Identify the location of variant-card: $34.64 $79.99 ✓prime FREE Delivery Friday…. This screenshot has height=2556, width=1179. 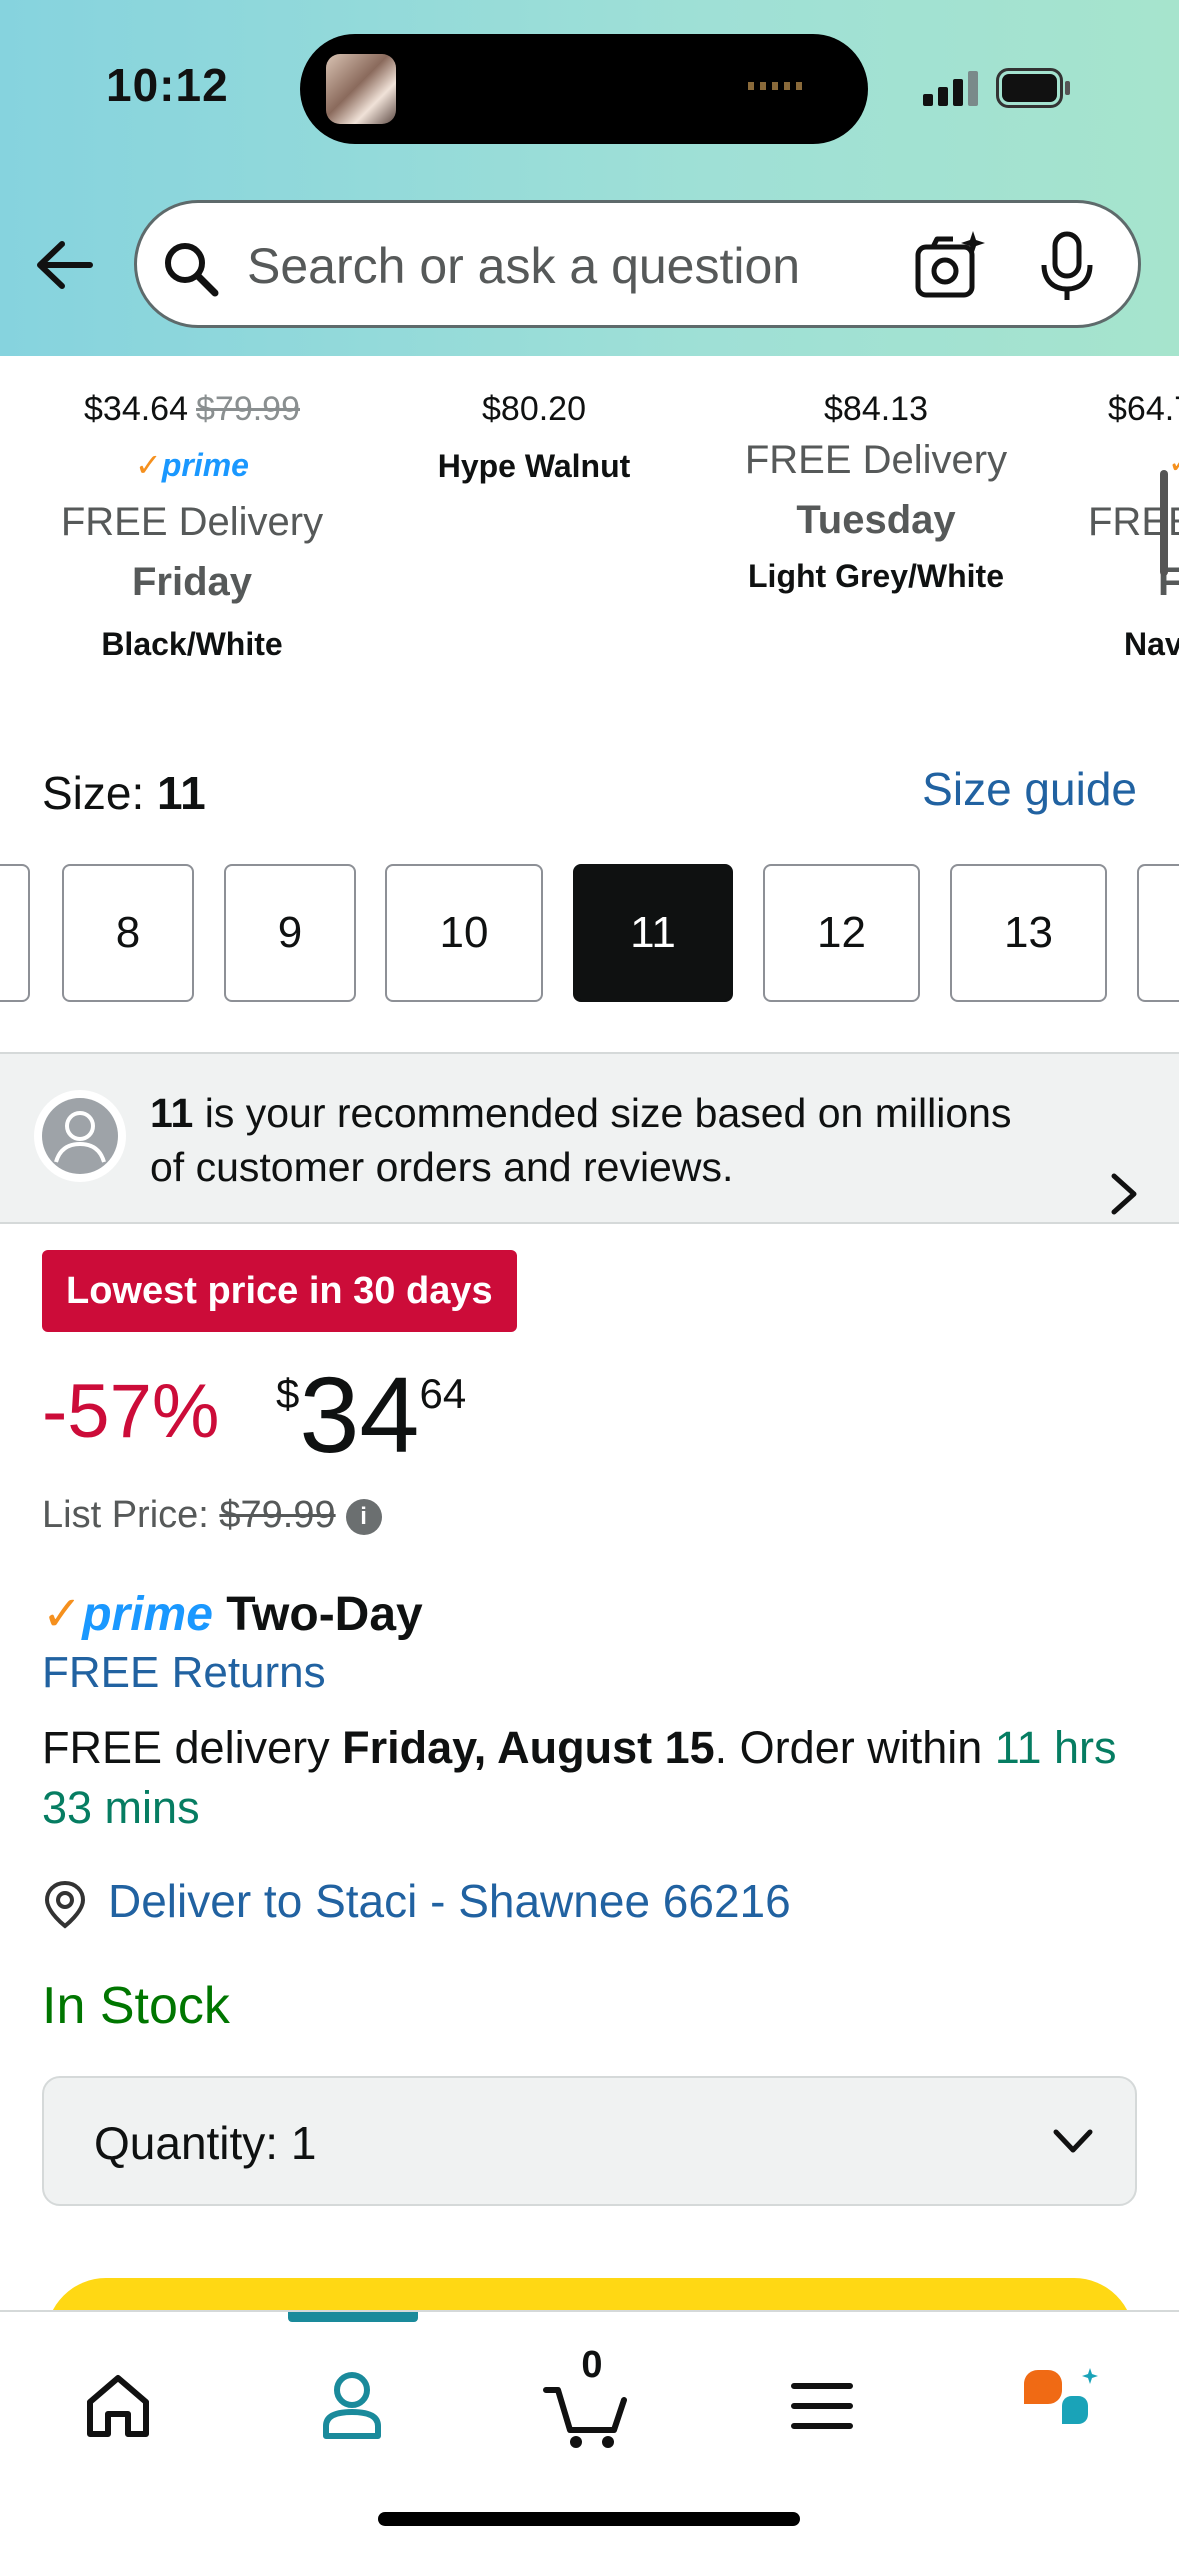
(192, 526).